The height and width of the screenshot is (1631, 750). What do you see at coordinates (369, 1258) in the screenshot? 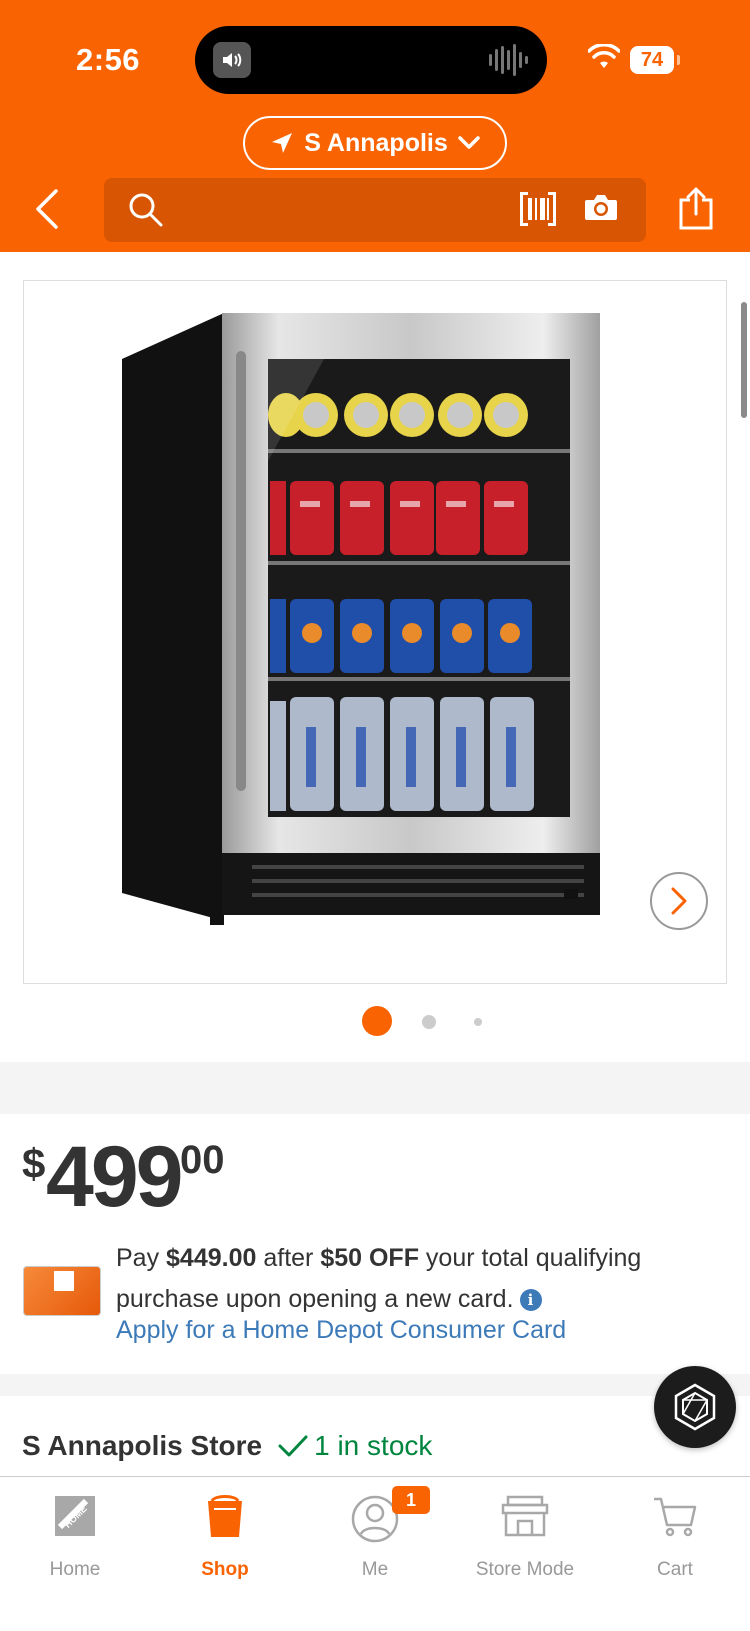
I see `promo-discount: $50 OFF` at bounding box center [369, 1258].